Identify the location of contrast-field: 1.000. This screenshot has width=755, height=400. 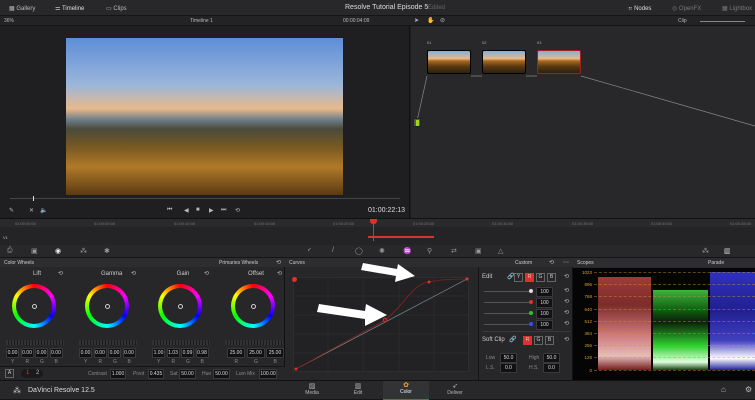
(118, 374).